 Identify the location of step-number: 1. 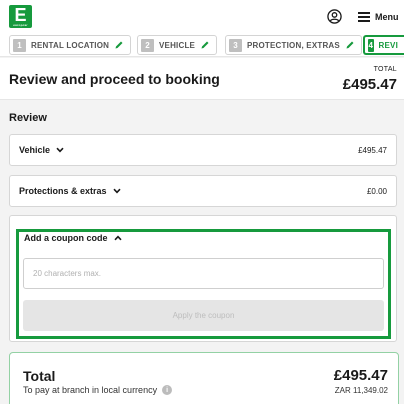
(19, 45).